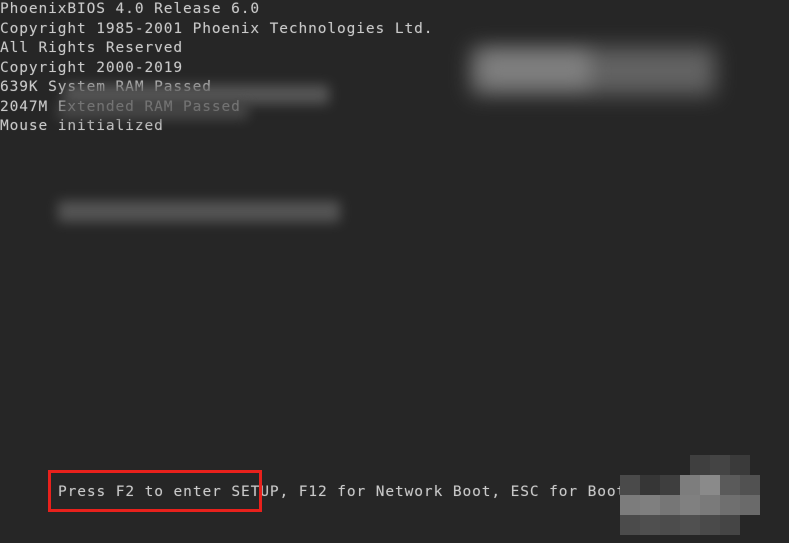 This screenshot has width=789, height=543. What do you see at coordinates (168, 492) in the screenshot?
I see `press-f2-setup-text: Press F2 to enter SETUP` at bounding box center [168, 492].